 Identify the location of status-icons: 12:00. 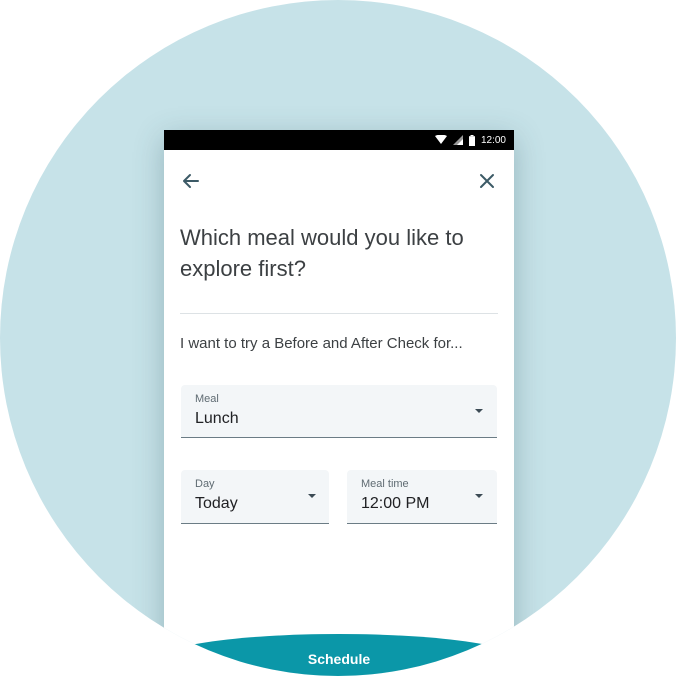
(470, 140).